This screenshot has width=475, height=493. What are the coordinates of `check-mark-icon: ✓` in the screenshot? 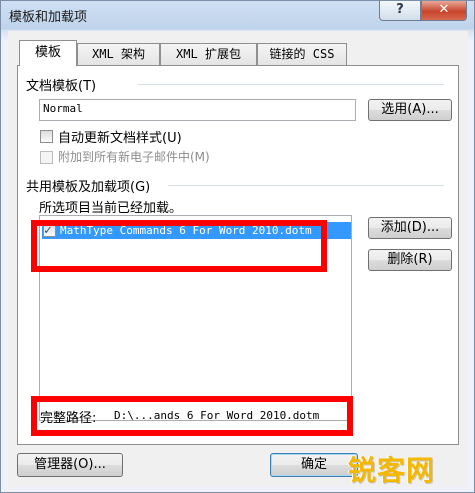 It's located at (48, 230).